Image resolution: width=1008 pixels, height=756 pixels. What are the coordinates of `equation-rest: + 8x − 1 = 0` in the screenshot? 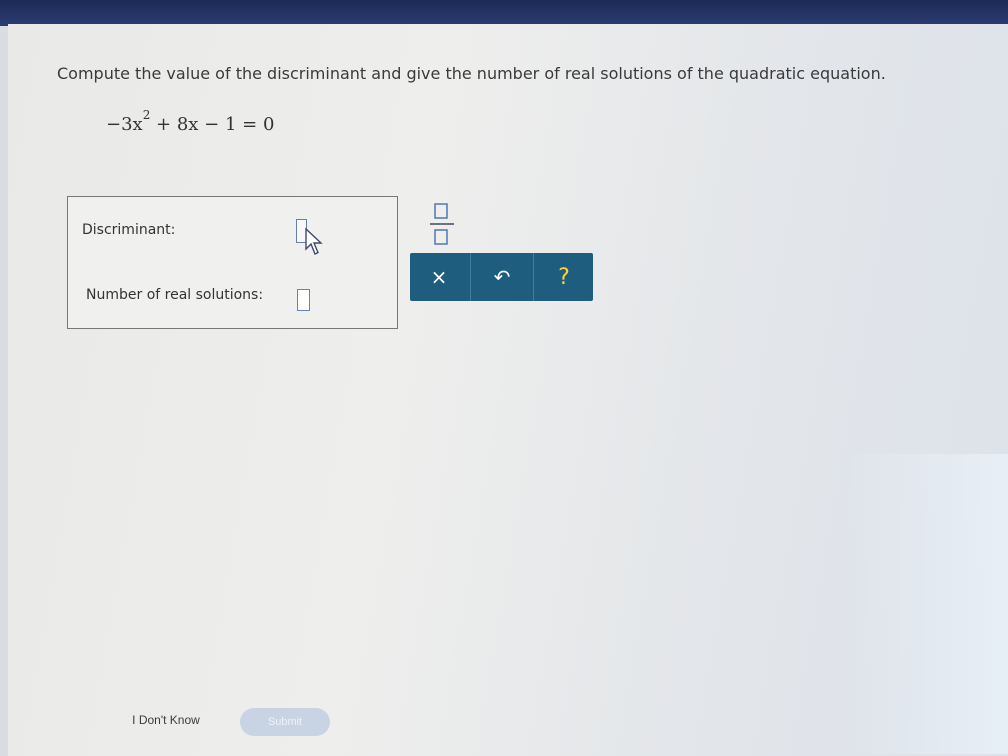 It's located at (212, 124).